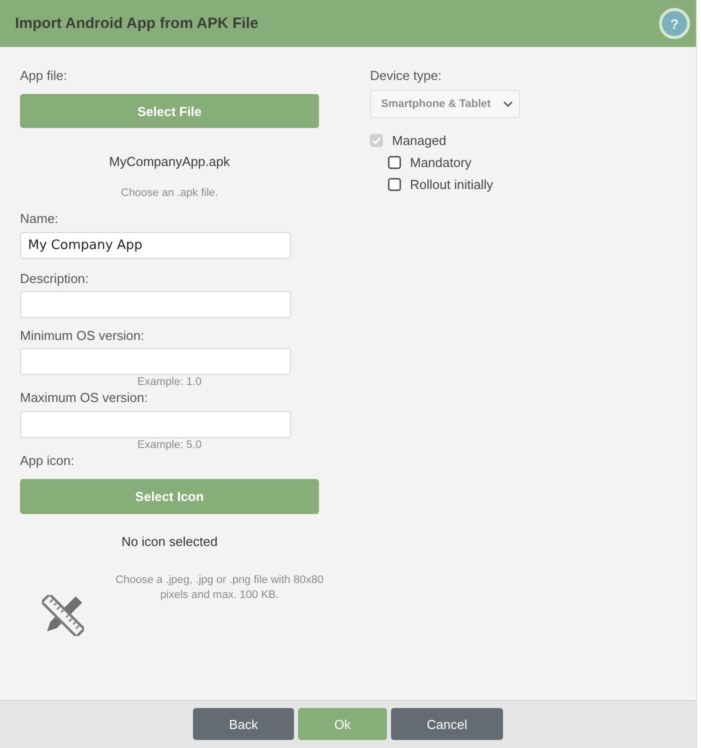 This screenshot has width=701, height=748. Describe the element at coordinates (169, 193) in the screenshot. I see `hint-text: Choose an .apk file.` at that location.